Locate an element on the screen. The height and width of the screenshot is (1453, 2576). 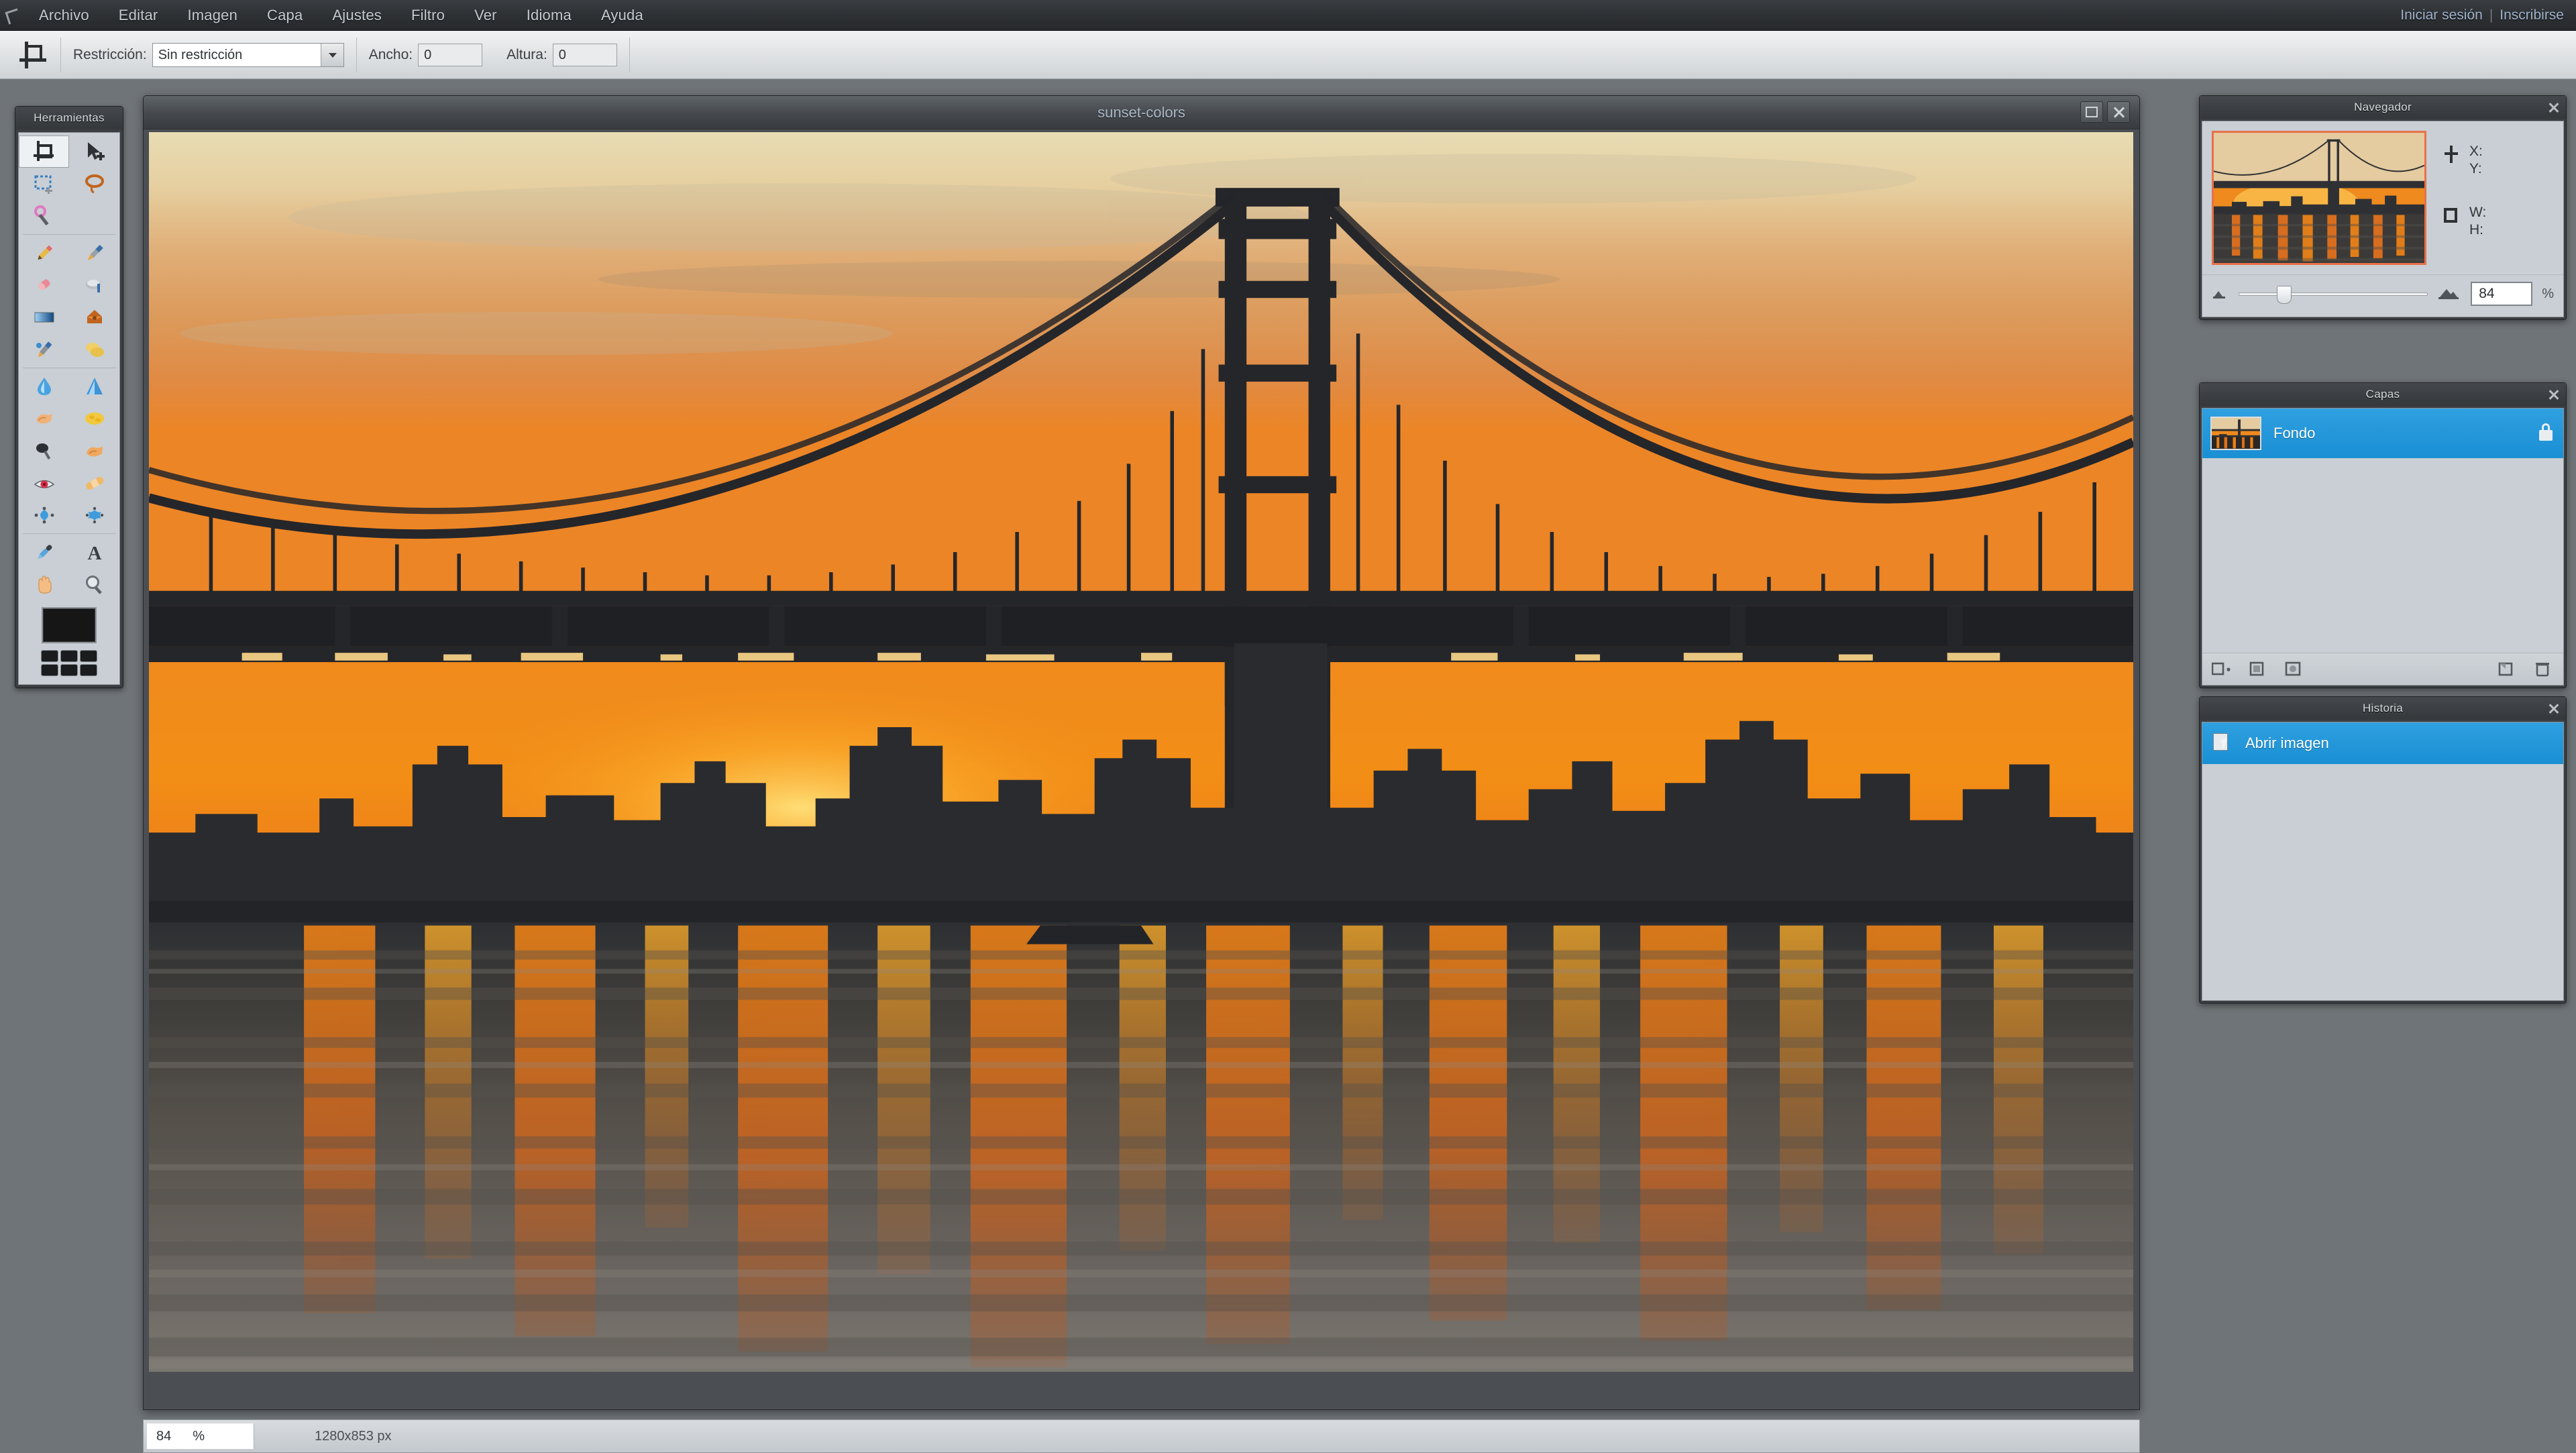
menu-ajustes: Ajustes is located at coordinates (356, 15).